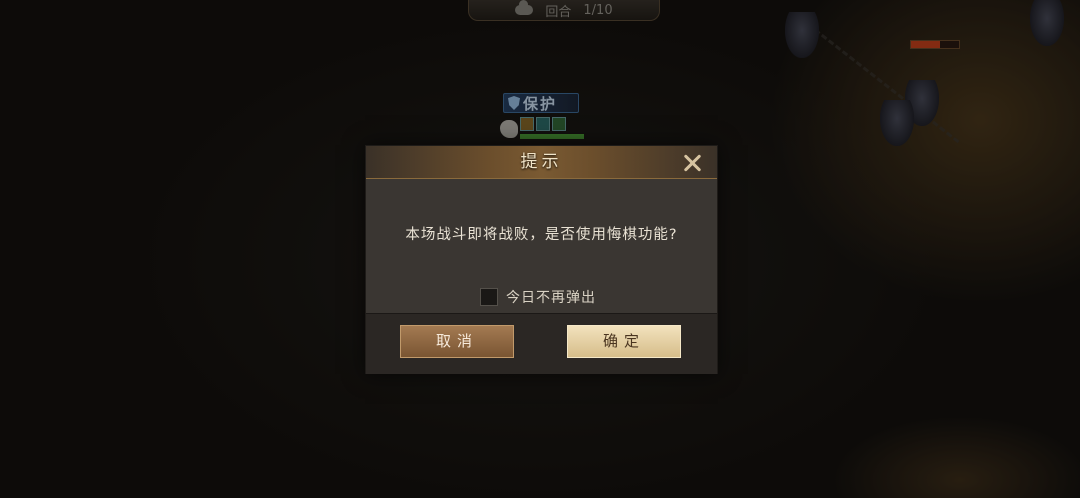 This screenshot has height=498, width=1080. I want to click on close-icon, so click(692, 163).